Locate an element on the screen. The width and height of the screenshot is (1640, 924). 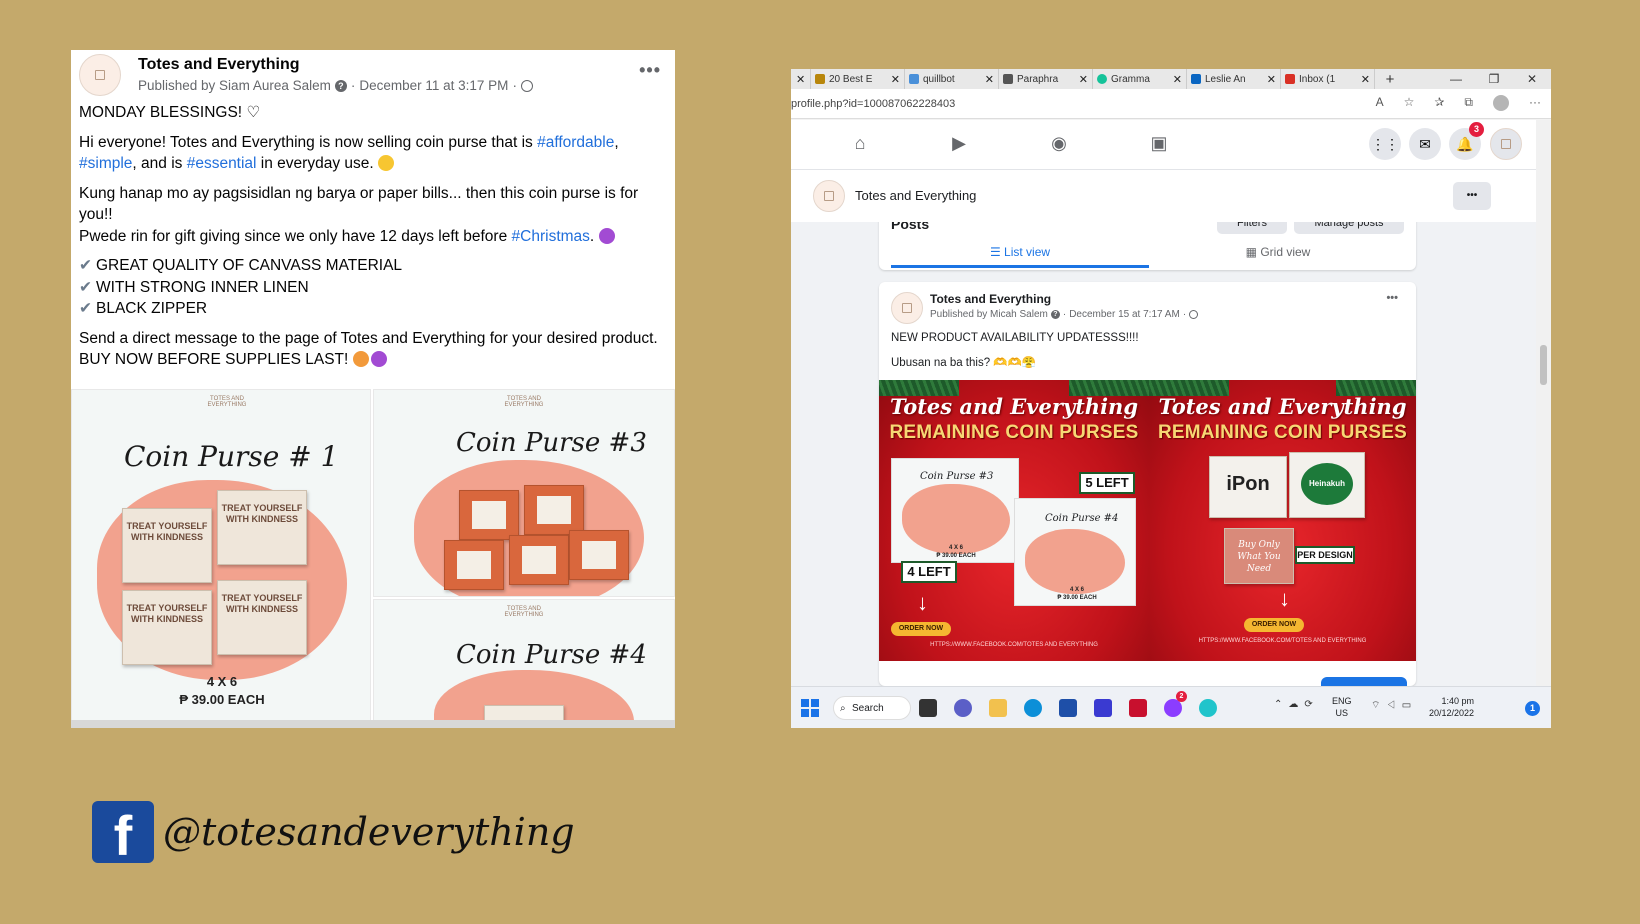
maximize-button: ❐ is located at coordinates (1494, 79).